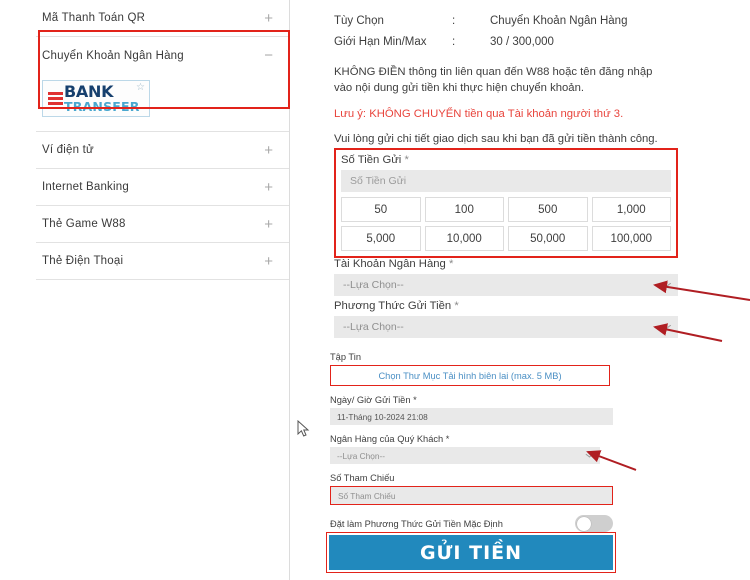 This screenshot has width=750, height=580. Describe the element at coordinates (55, 98) in the screenshot. I see `stripes-icon` at that location.